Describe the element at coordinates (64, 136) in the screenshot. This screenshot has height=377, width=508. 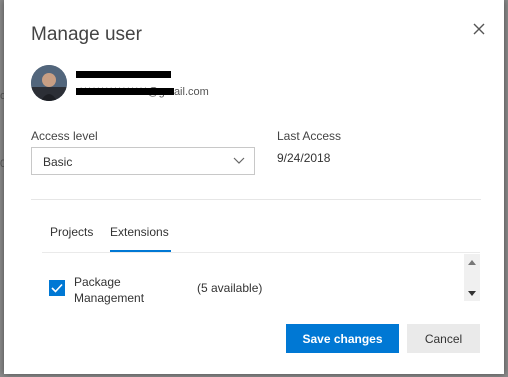
I see `access-level-label: Access level` at that location.